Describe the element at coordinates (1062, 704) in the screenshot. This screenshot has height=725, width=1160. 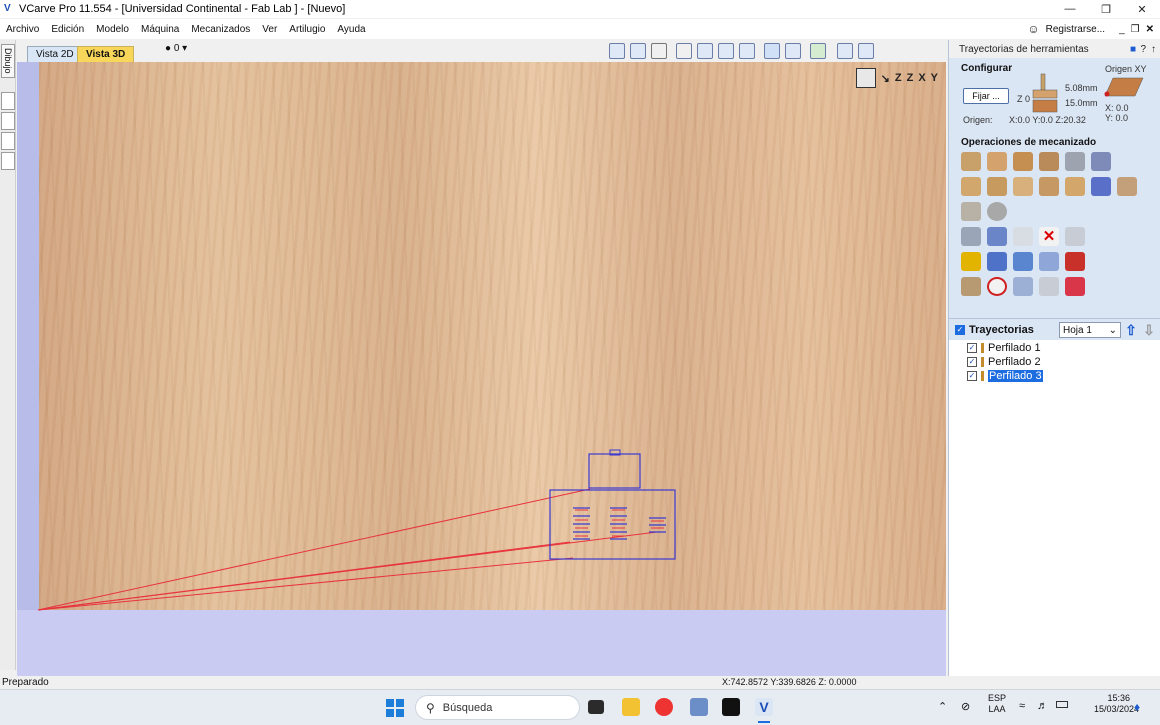
I see `battery-icon` at that location.